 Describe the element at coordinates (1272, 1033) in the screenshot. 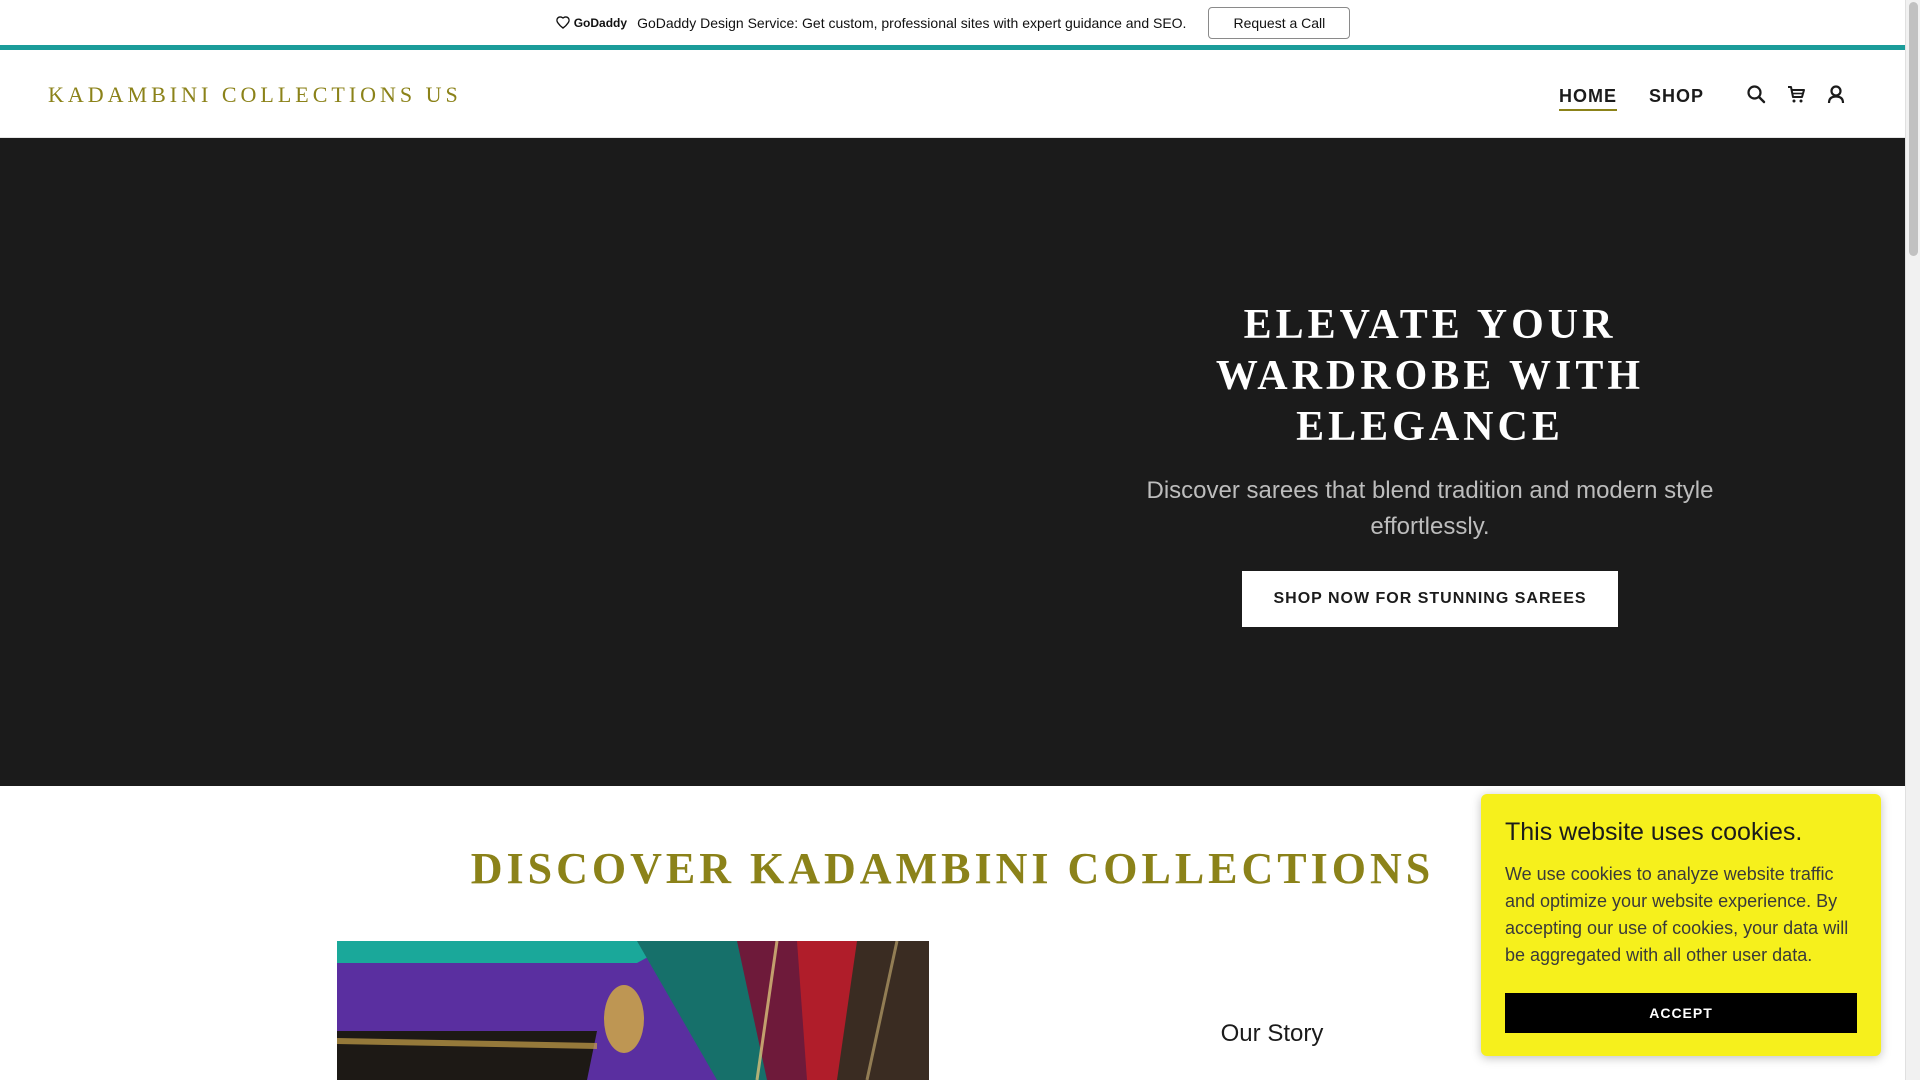

I see `our-story-title: Our Story` at that location.